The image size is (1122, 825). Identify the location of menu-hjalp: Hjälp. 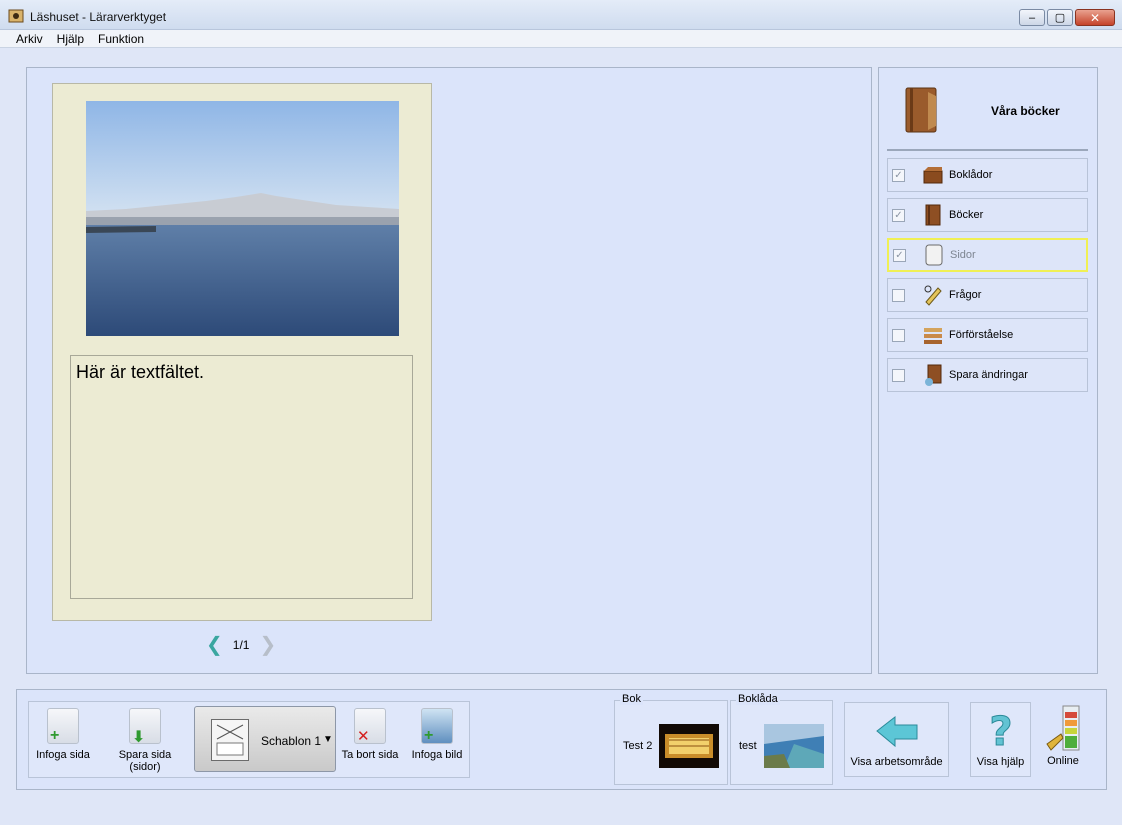
(70, 38).